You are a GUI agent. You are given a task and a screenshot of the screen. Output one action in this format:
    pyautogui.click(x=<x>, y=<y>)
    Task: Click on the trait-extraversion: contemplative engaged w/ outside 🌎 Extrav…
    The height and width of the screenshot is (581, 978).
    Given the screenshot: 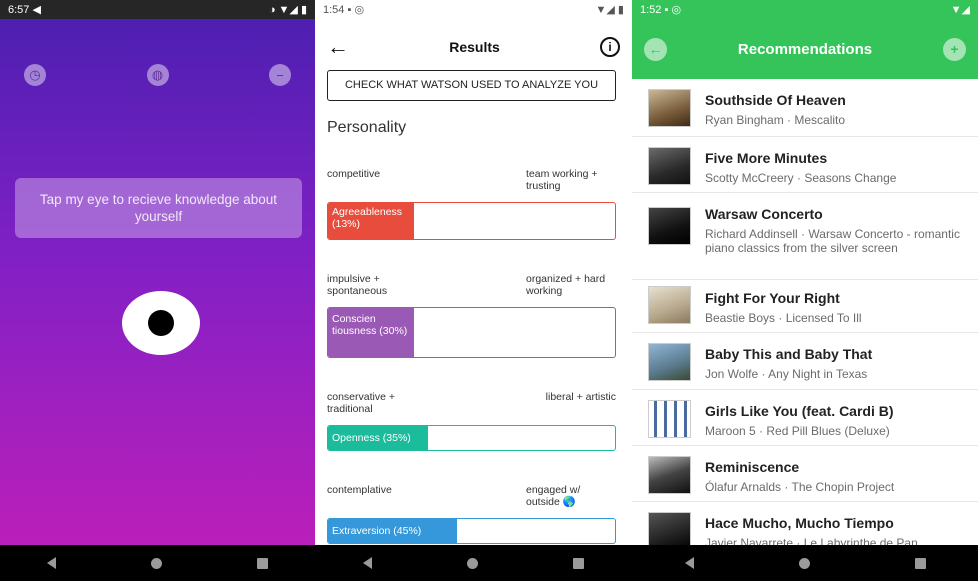 What is the action you would take?
    pyautogui.click(x=471, y=514)
    